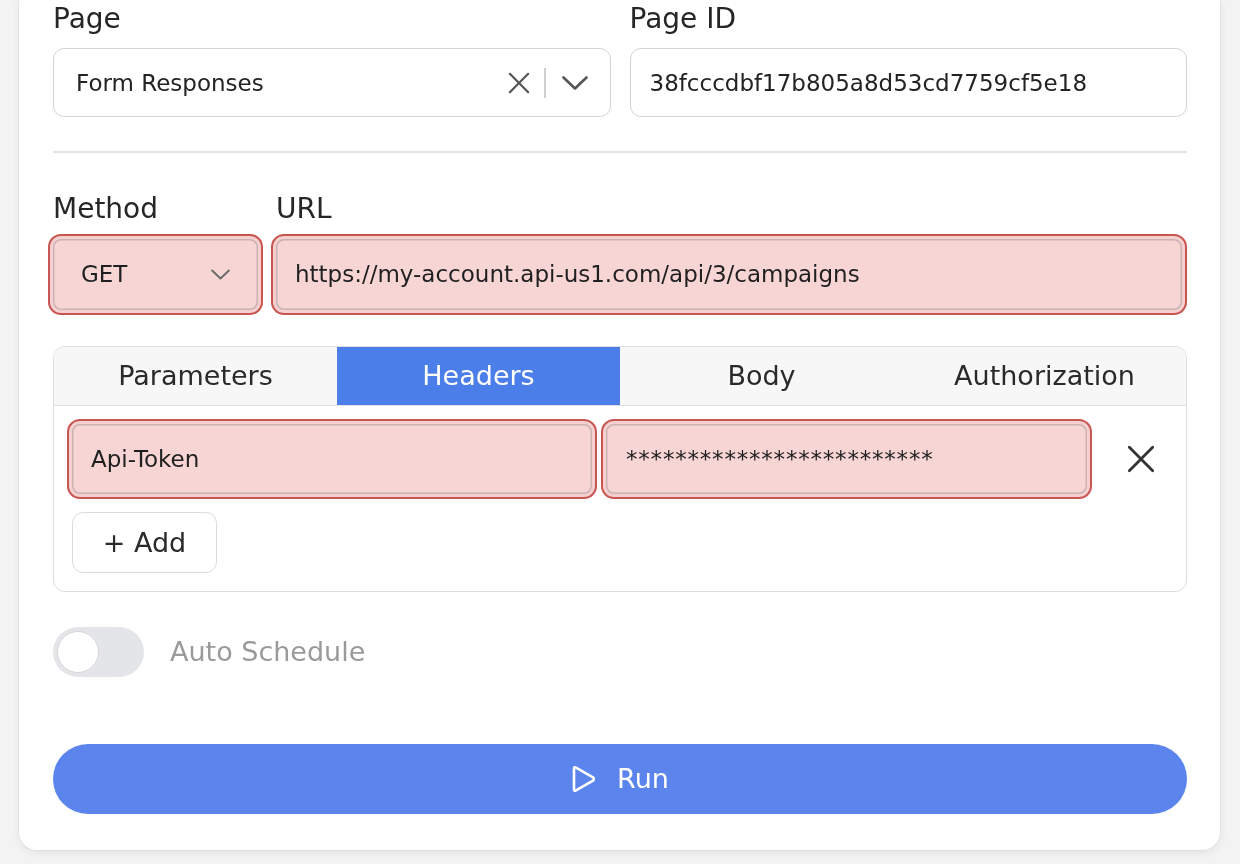 The width and height of the screenshot is (1240, 864). I want to click on add-button: + Add, so click(144, 542).